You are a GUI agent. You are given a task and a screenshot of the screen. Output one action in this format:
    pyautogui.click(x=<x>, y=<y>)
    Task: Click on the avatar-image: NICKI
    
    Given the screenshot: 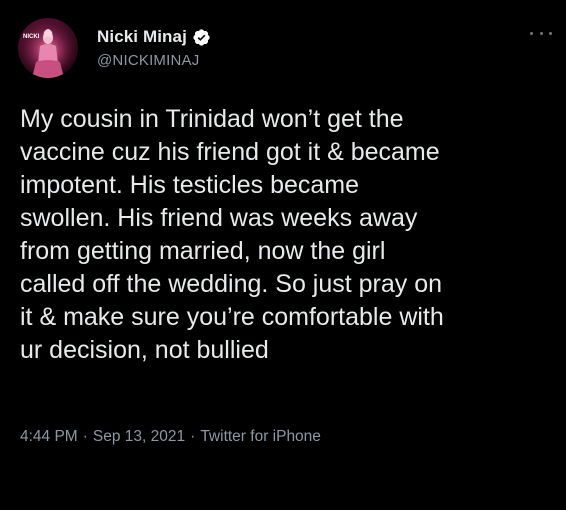 What is the action you would take?
    pyautogui.click(x=48, y=48)
    